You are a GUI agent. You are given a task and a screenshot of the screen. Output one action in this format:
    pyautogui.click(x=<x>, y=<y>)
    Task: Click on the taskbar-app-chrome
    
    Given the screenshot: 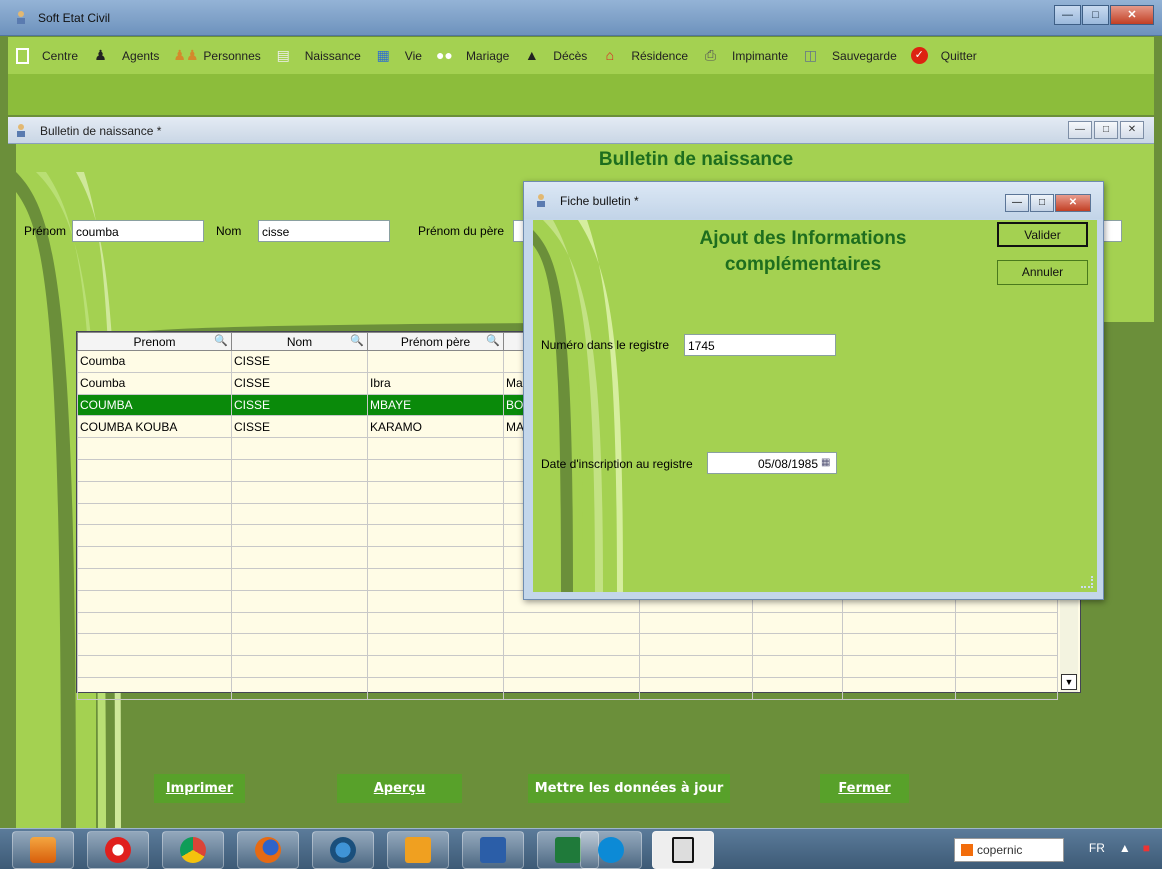 What is the action you would take?
    pyautogui.click(x=193, y=850)
    